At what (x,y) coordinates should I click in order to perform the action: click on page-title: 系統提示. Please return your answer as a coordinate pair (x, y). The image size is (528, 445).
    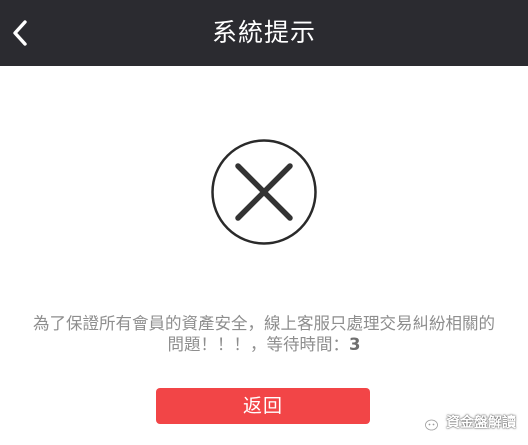
    Looking at the image, I should click on (263, 32).